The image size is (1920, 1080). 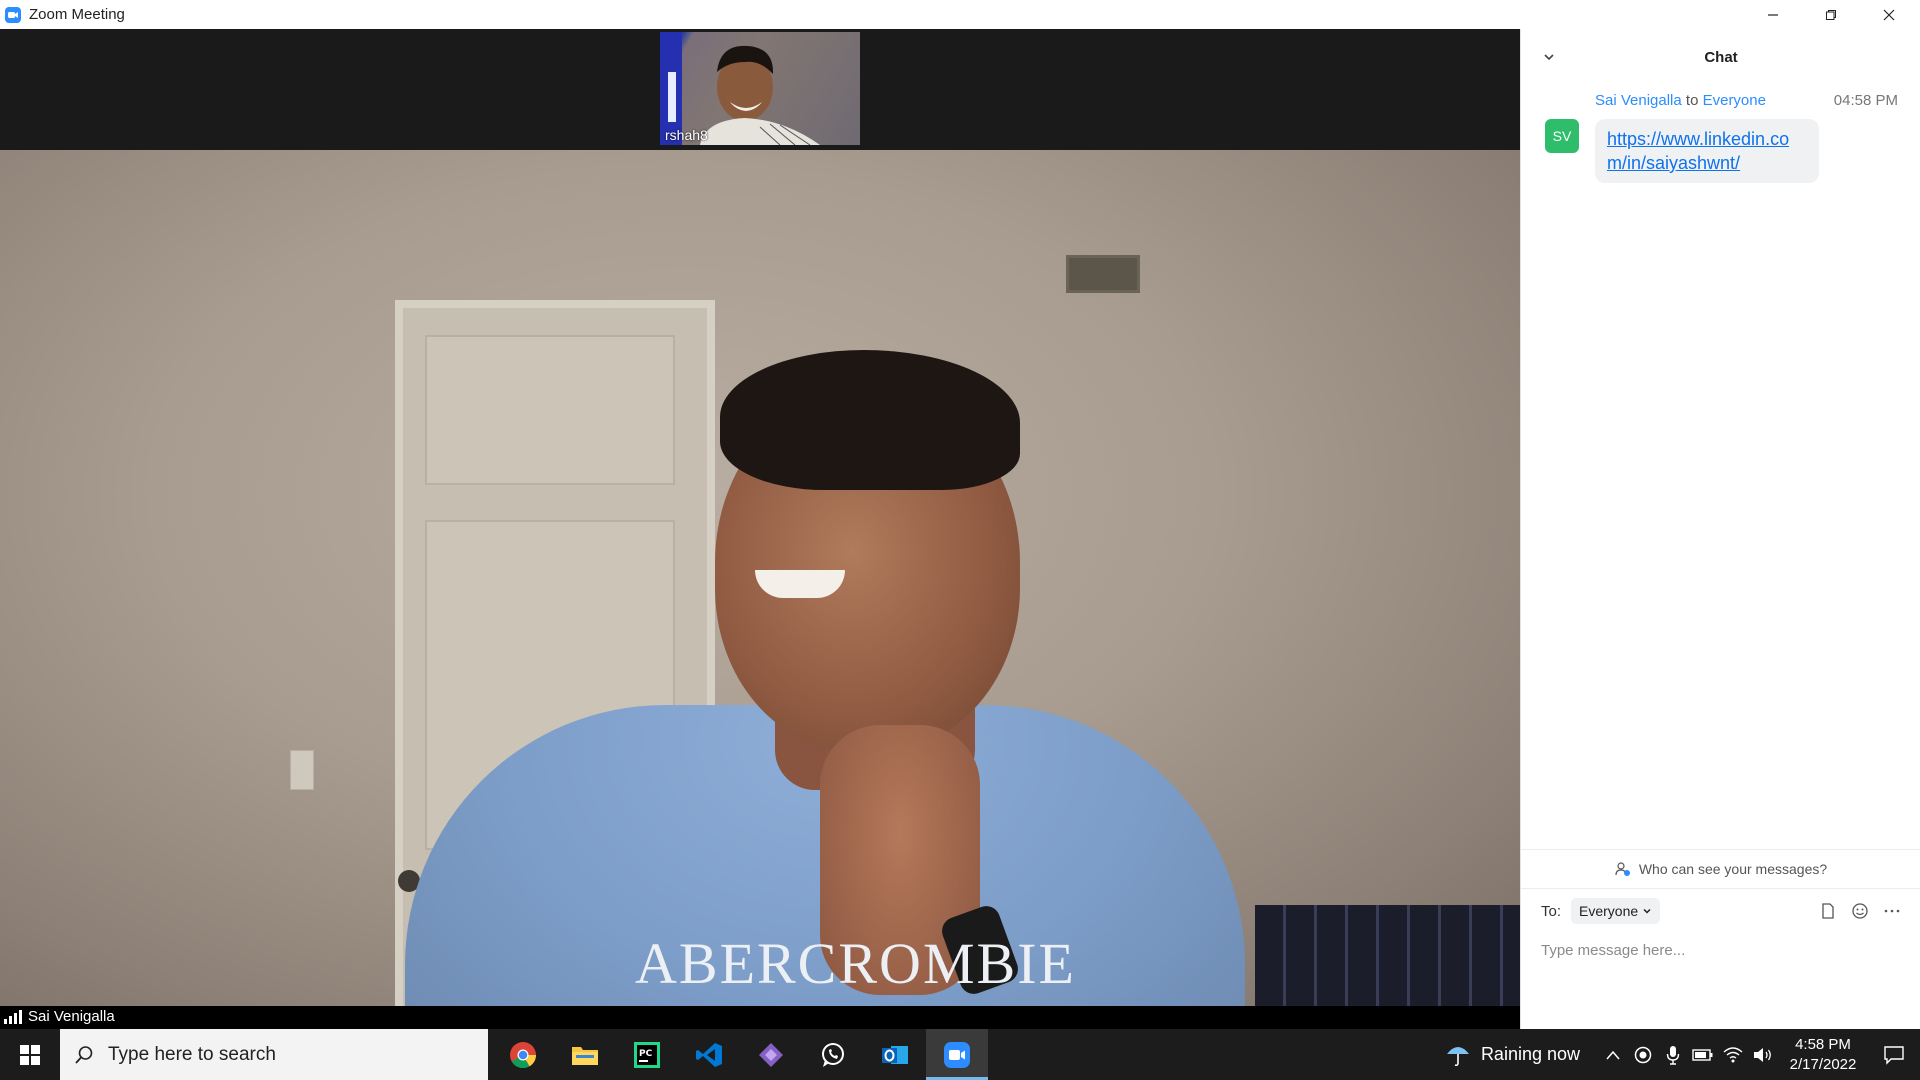 I want to click on network-button, so click(x=1733, y=1055).